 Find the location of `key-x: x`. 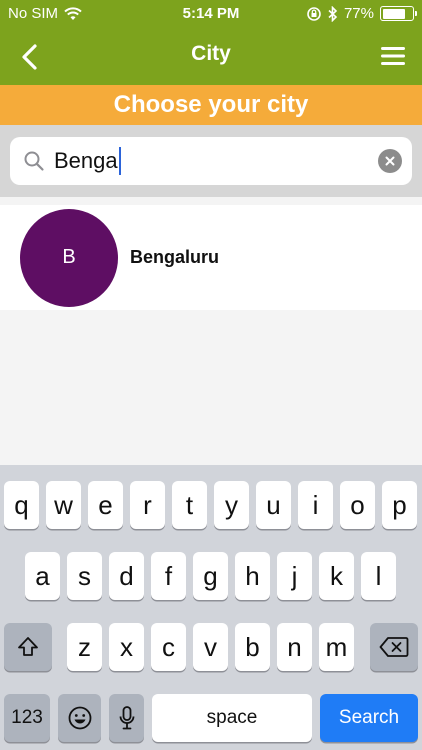

key-x: x is located at coordinates (126, 647).